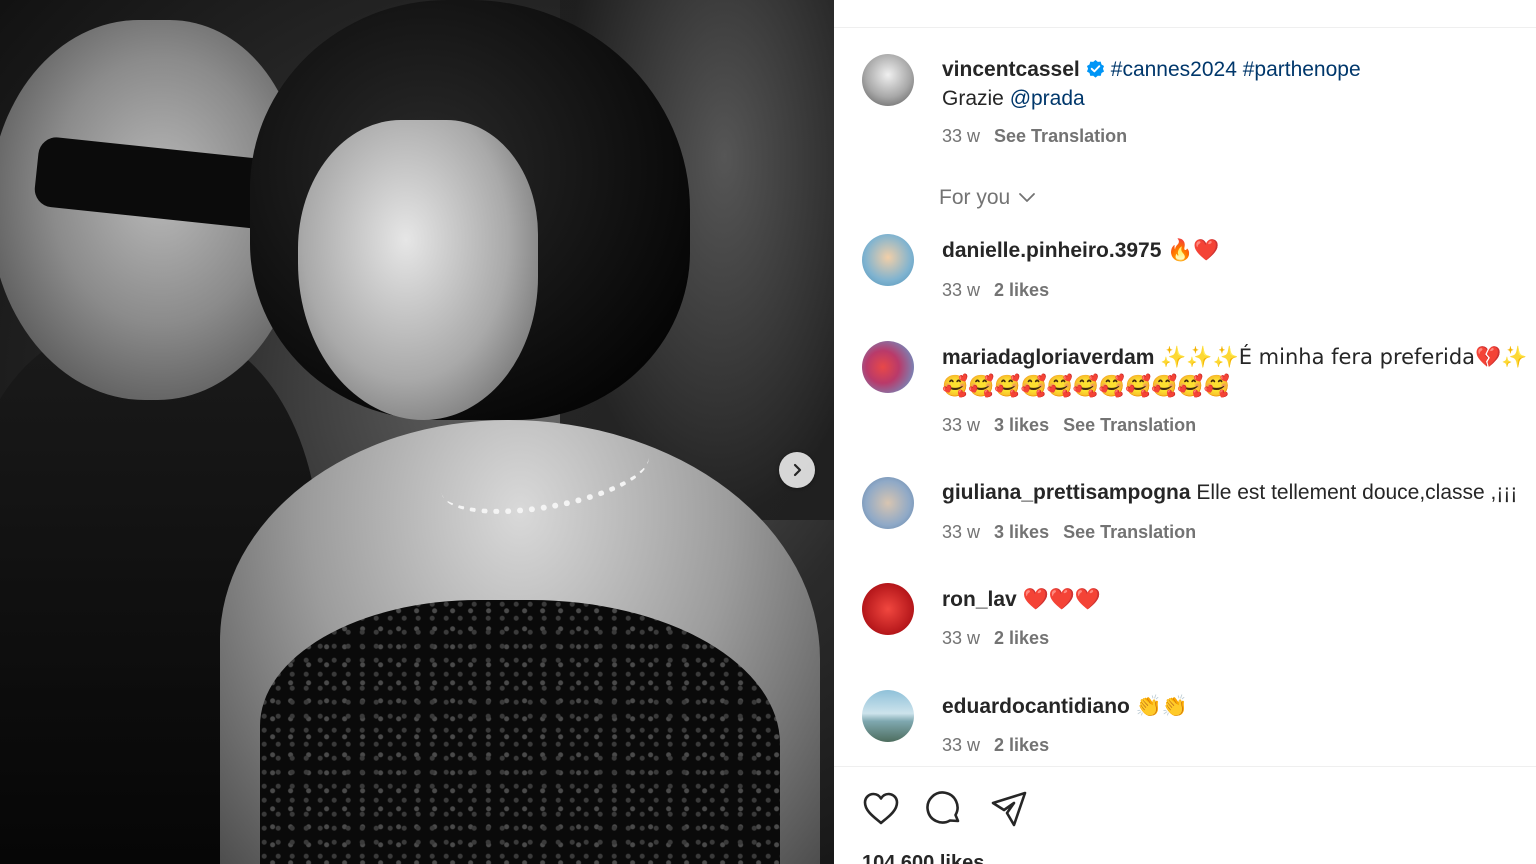  Describe the element at coordinates (520, 732) in the screenshot. I see `photo-sequin-dress` at that location.